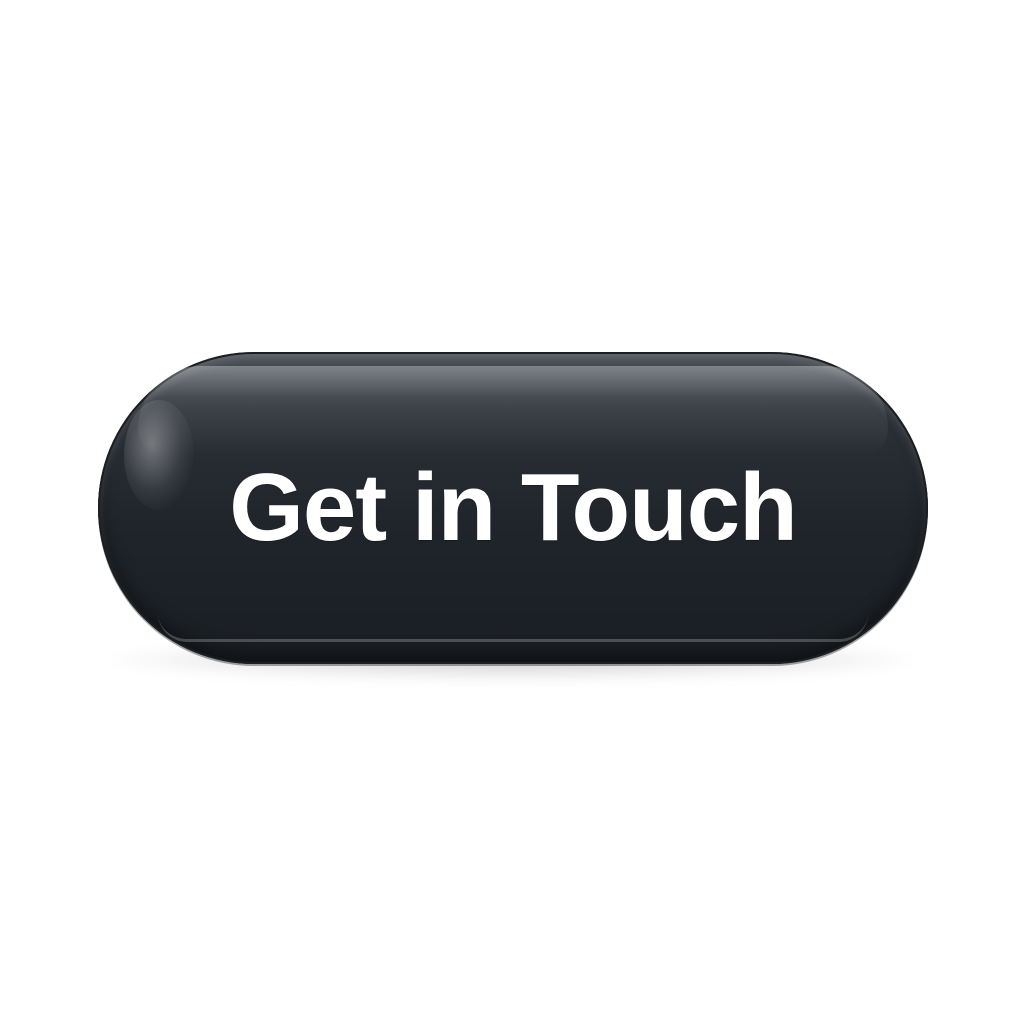 The width and height of the screenshot is (1024, 1024). Describe the element at coordinates (159, 455) in the screenshot. I see `button-gloss-highlight` at that location.